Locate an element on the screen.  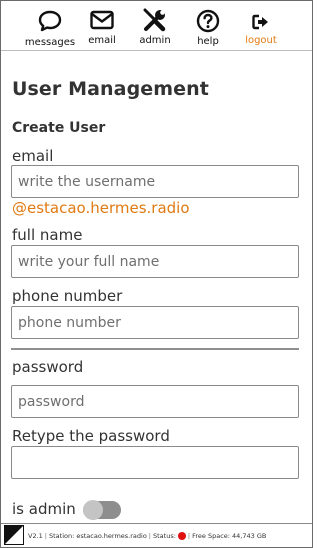
top-nav: messages email admin help logout is located at coordinates (156, 26).